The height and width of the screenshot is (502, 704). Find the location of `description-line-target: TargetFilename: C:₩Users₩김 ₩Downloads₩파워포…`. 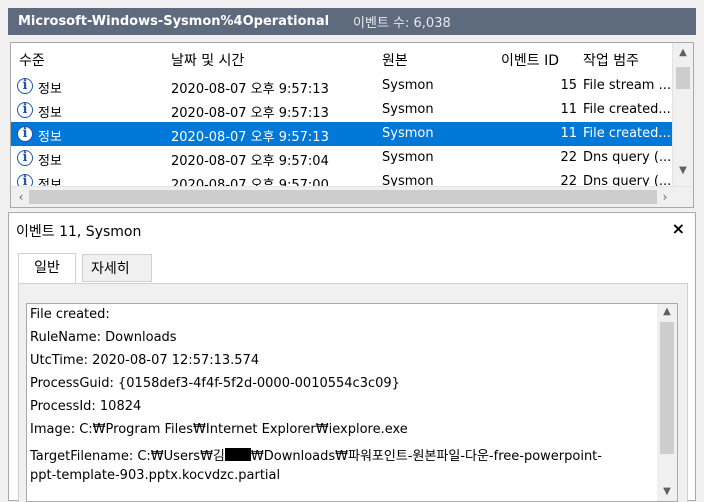

description-line-target: TargetFilename: C:₩Users₩김 ₩Downloads₩파워포… is located at coordinates (316, 454).